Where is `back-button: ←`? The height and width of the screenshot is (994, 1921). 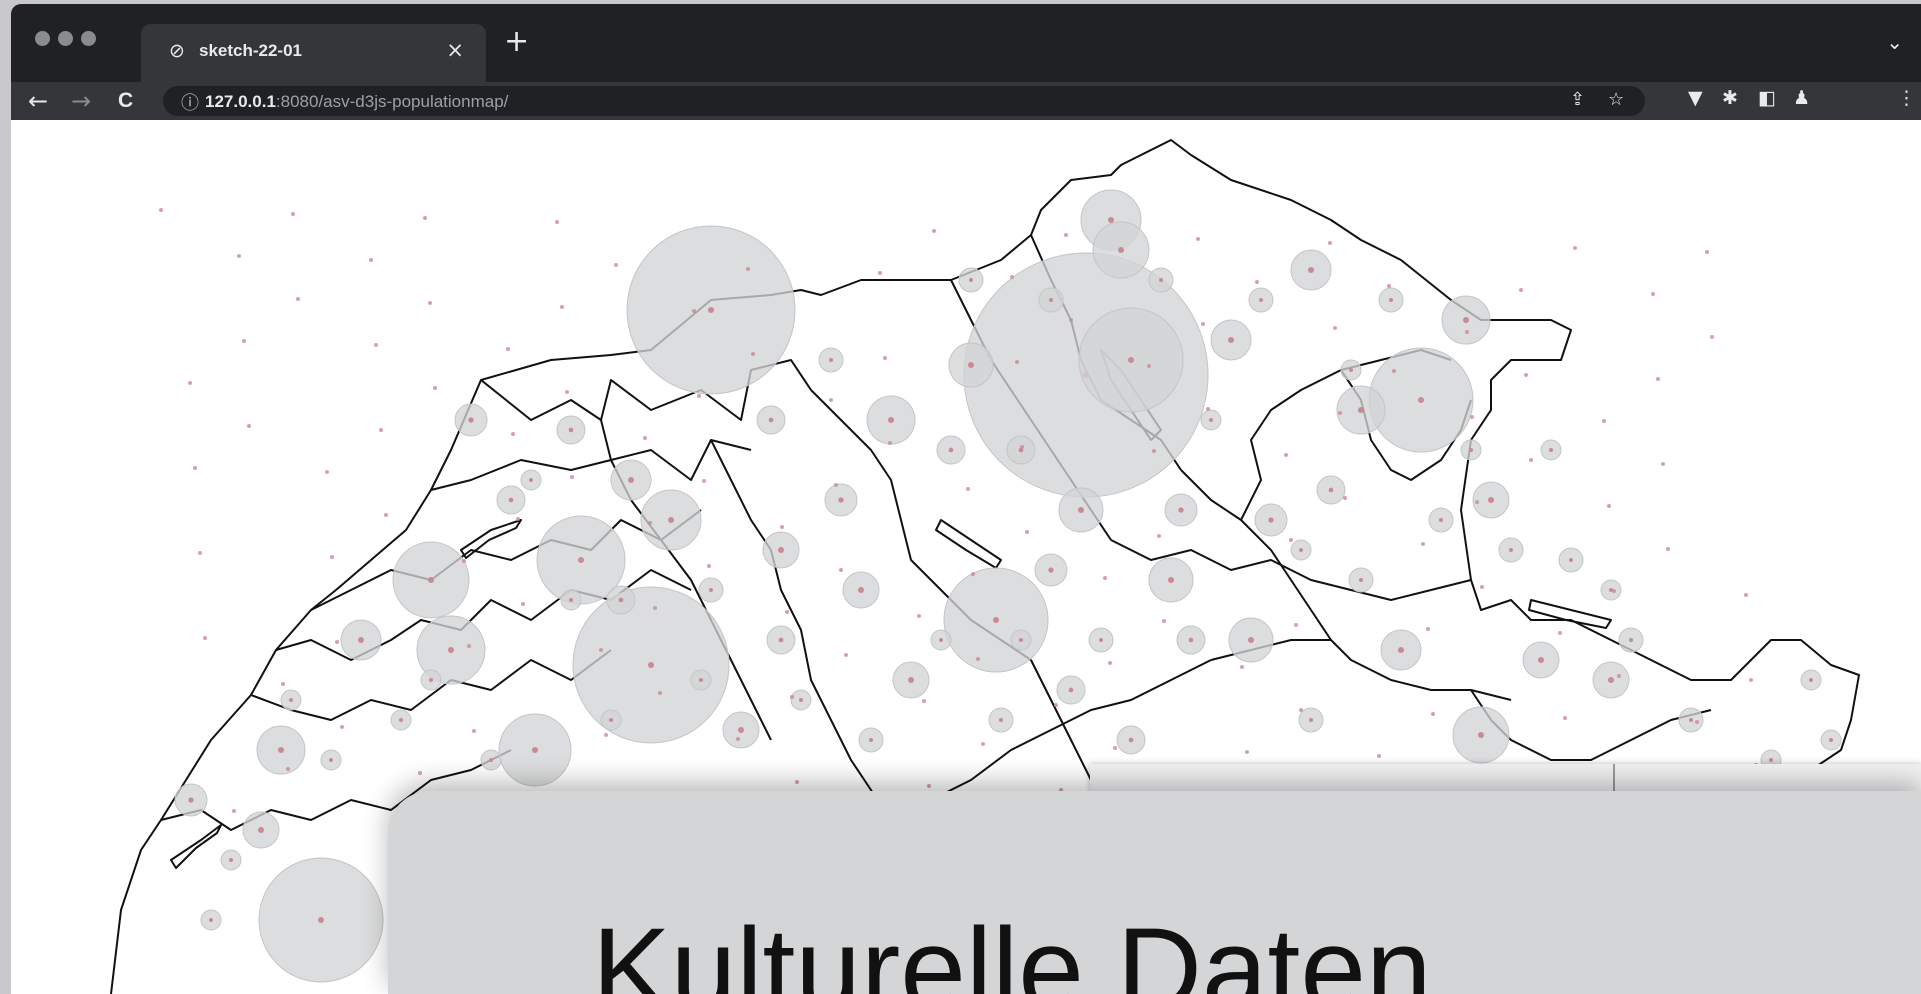 back-button: ← is located at coordinates (38, 101).